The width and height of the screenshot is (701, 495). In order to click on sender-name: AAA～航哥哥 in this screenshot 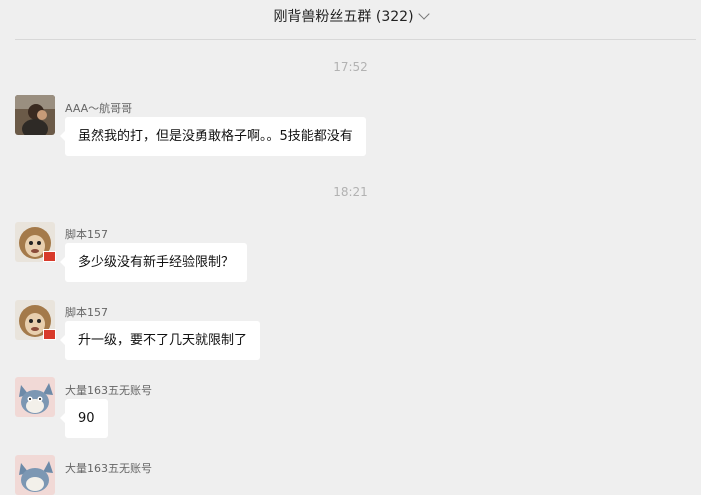, I will do `click(99, 108)`.